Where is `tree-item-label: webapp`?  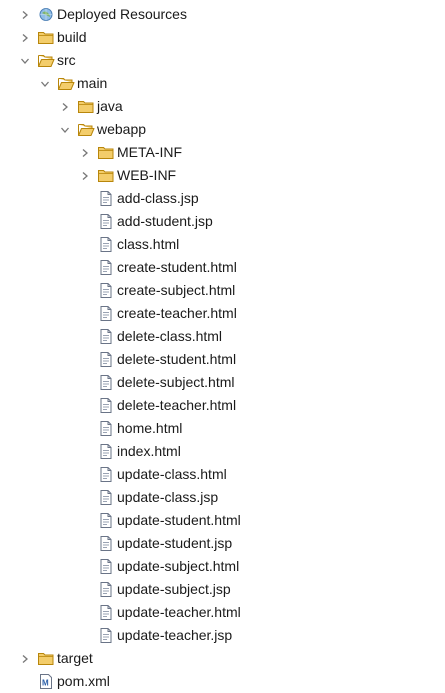
tree-item-label: webapp is located at coordinates (122, 129).